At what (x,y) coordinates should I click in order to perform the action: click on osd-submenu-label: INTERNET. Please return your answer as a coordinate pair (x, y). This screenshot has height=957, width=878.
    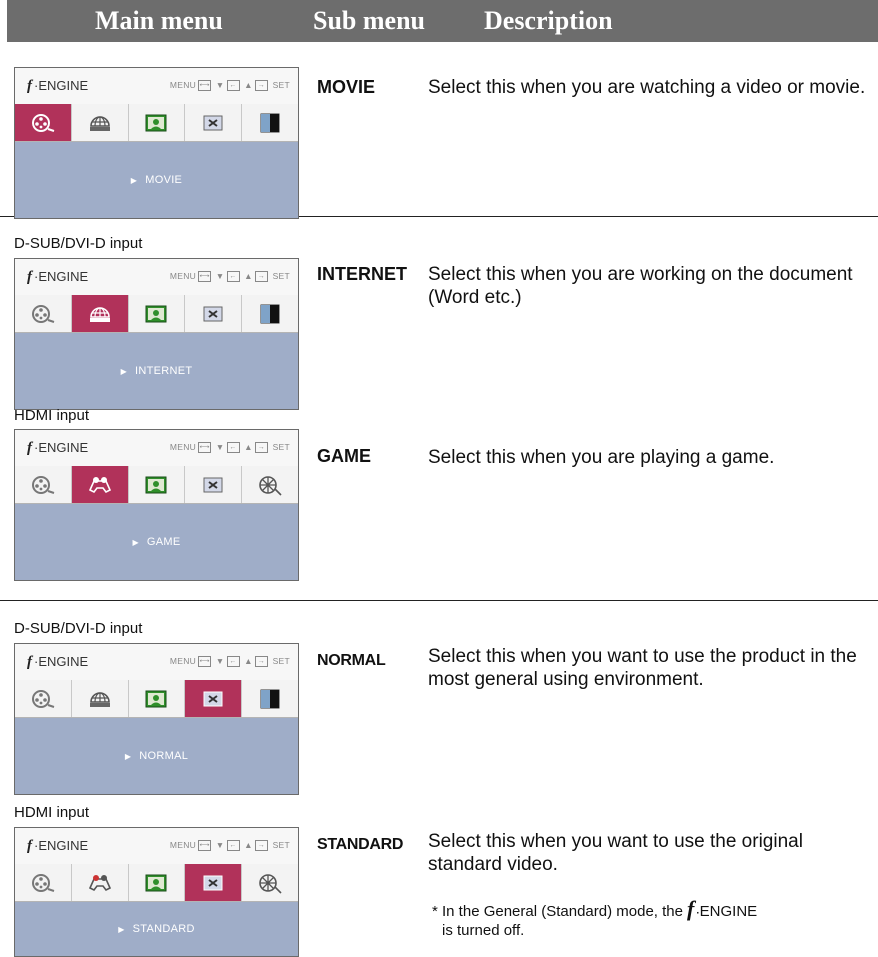
    Looking at the image, I should click on (164, 371).